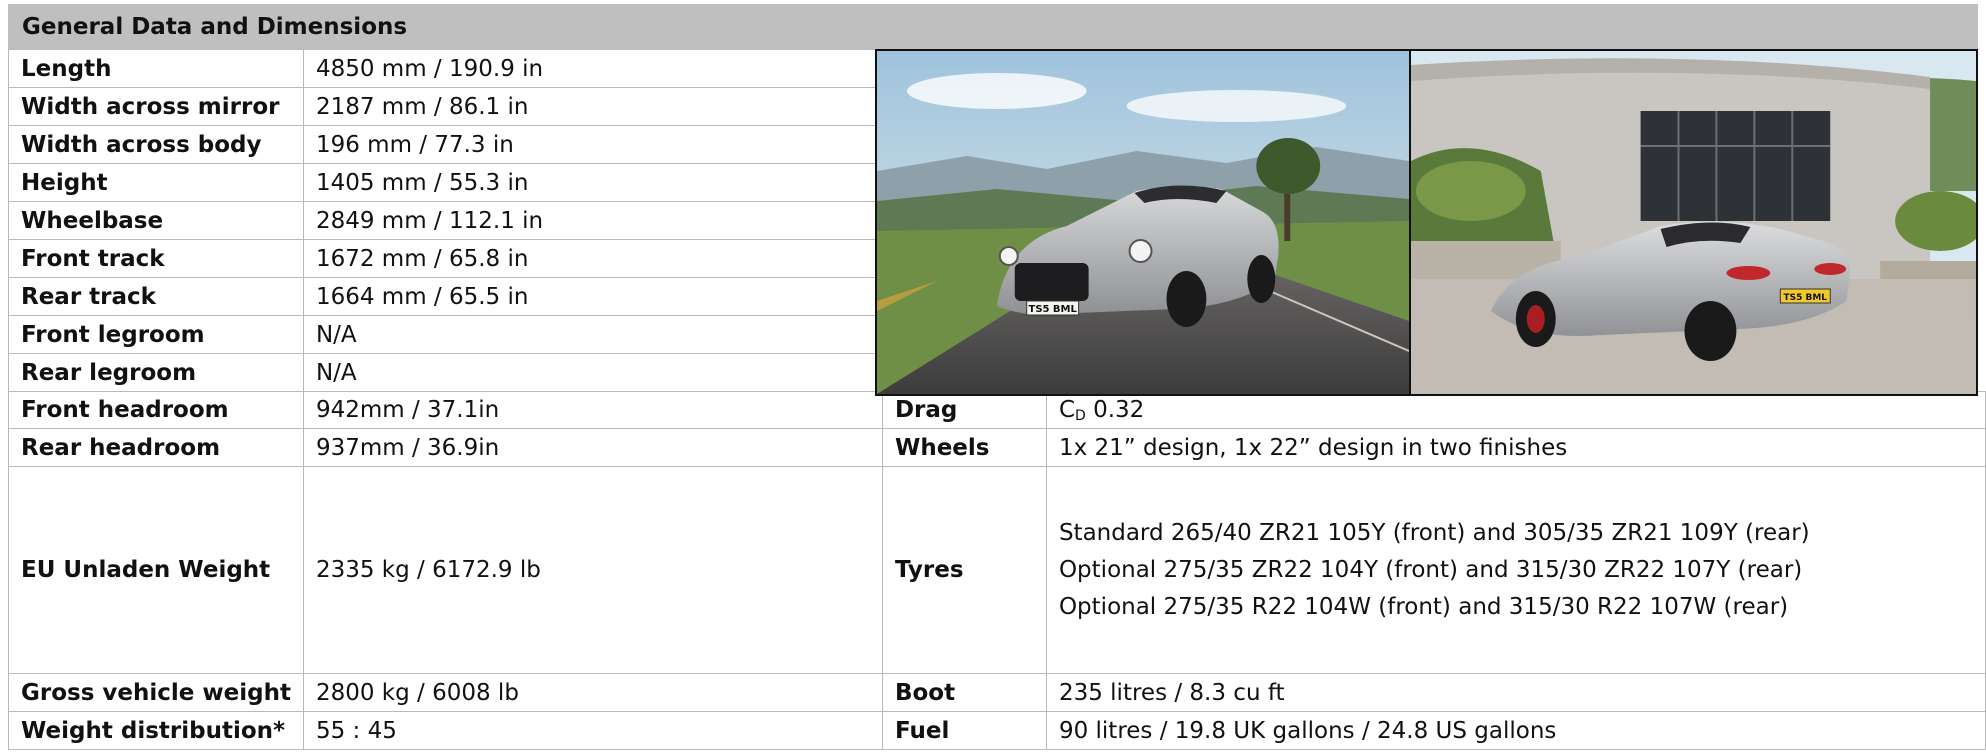 This screenshot has width=1986, height=754. What do you see at coordinates (156, 258) in the screenshot?
I see `row-label: Front track` at bounding box center [156, 258].